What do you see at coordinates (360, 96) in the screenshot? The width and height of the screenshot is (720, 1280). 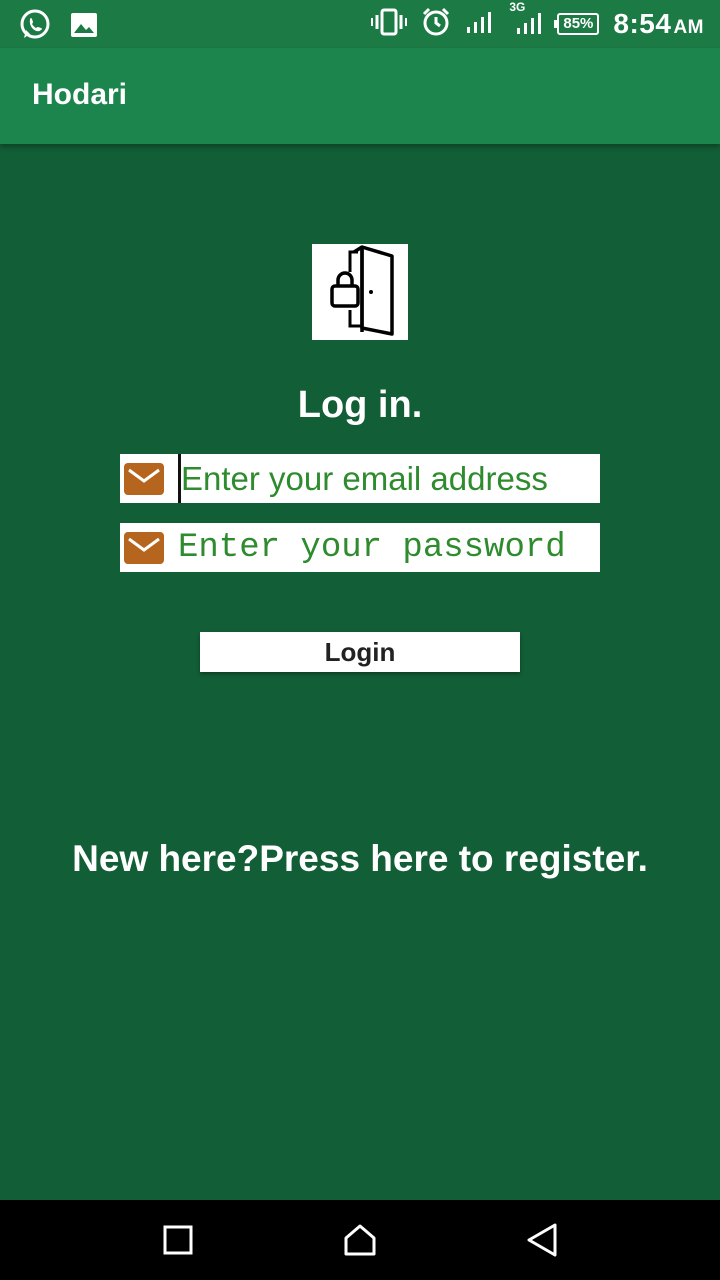 I see `app-bar: Hodari` at bounding box center [360, 96].